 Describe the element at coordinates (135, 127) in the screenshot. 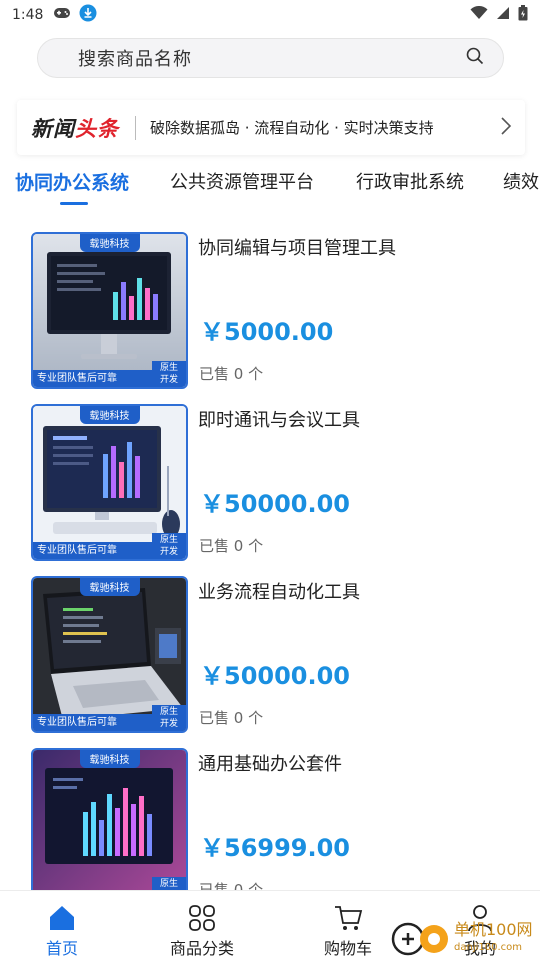

I see `news-divider` at that location.